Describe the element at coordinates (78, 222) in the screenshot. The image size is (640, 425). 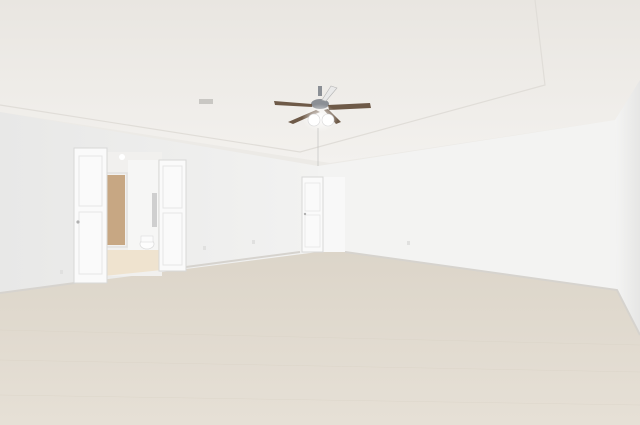
I see `left-door-knob-icon` at that location.